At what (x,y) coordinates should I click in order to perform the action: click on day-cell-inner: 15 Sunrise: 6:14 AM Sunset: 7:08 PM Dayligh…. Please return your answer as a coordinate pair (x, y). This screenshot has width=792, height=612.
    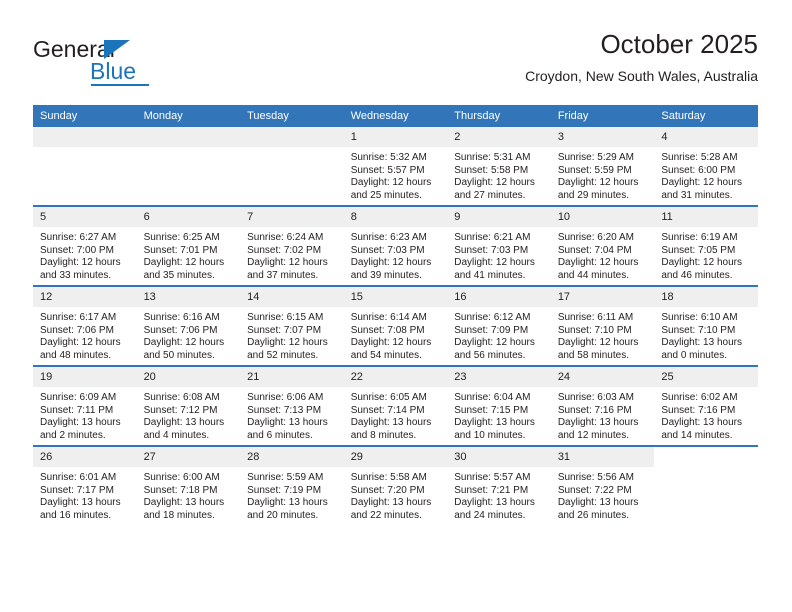
    Looking at the image, I should click on (395, 326).